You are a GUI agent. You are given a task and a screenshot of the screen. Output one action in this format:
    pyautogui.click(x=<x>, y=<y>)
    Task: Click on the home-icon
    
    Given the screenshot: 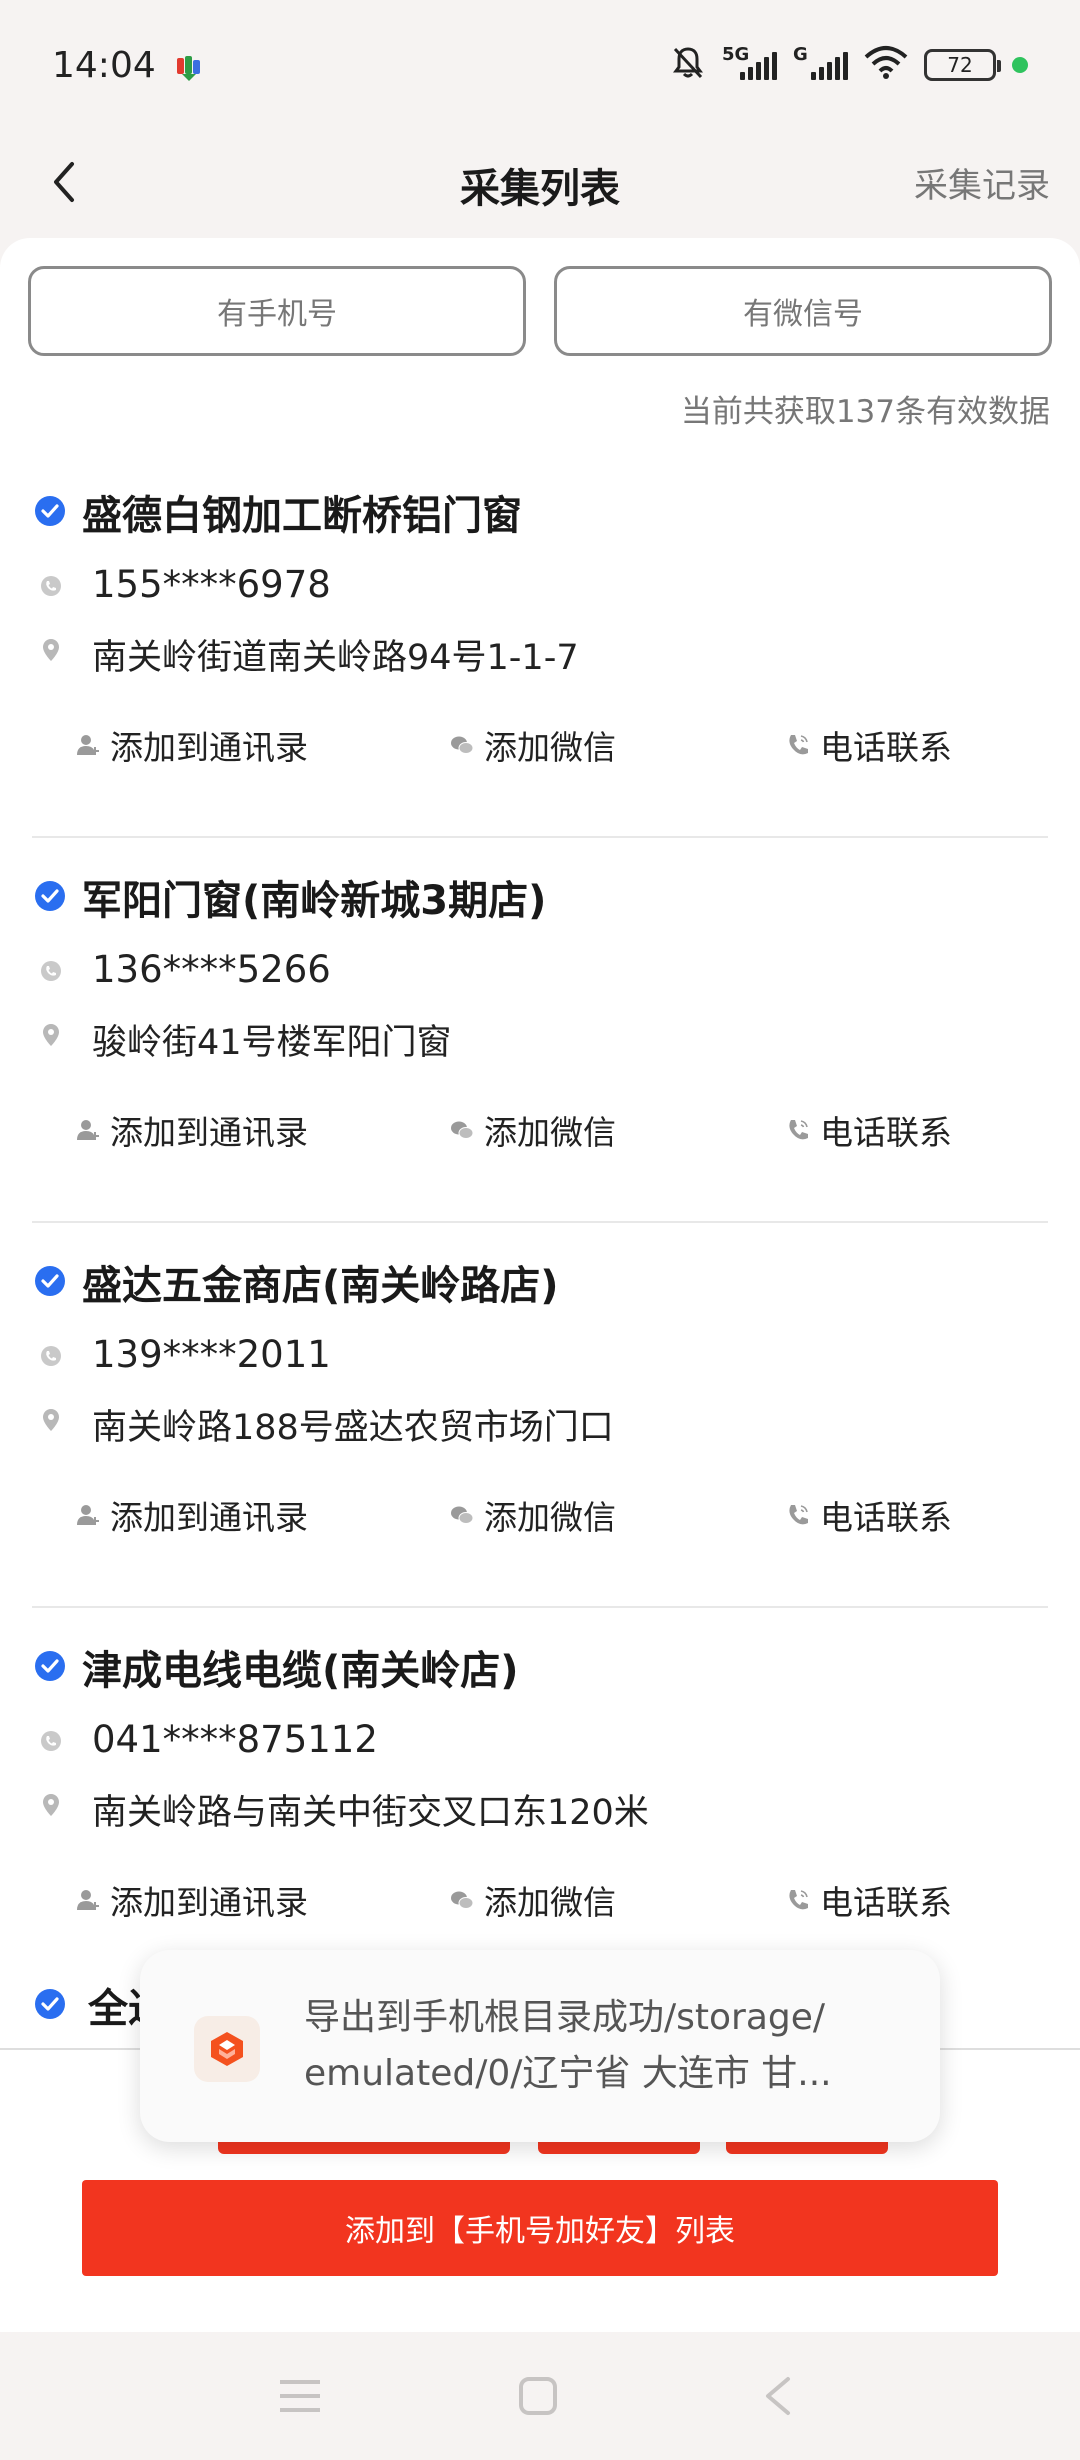 What is the action you would take?
    pyautogui.click(x=538, y=2396)
    